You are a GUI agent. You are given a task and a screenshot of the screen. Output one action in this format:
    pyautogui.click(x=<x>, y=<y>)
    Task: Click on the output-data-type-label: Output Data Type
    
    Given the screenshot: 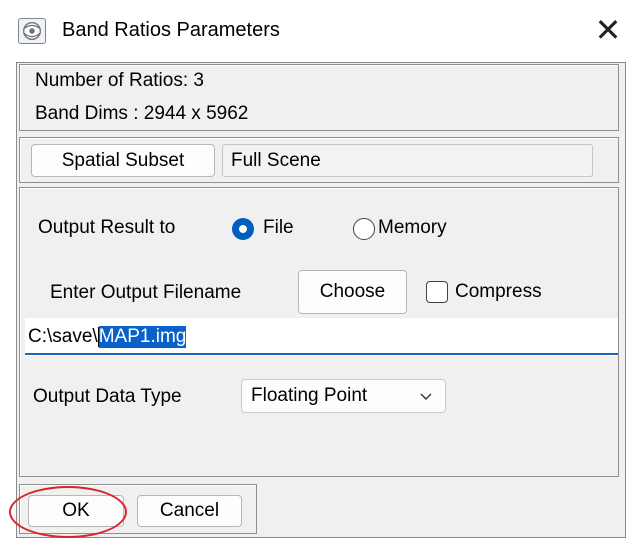 What is the action you would take?
    pyautogui.click(x=107, y=396)
    